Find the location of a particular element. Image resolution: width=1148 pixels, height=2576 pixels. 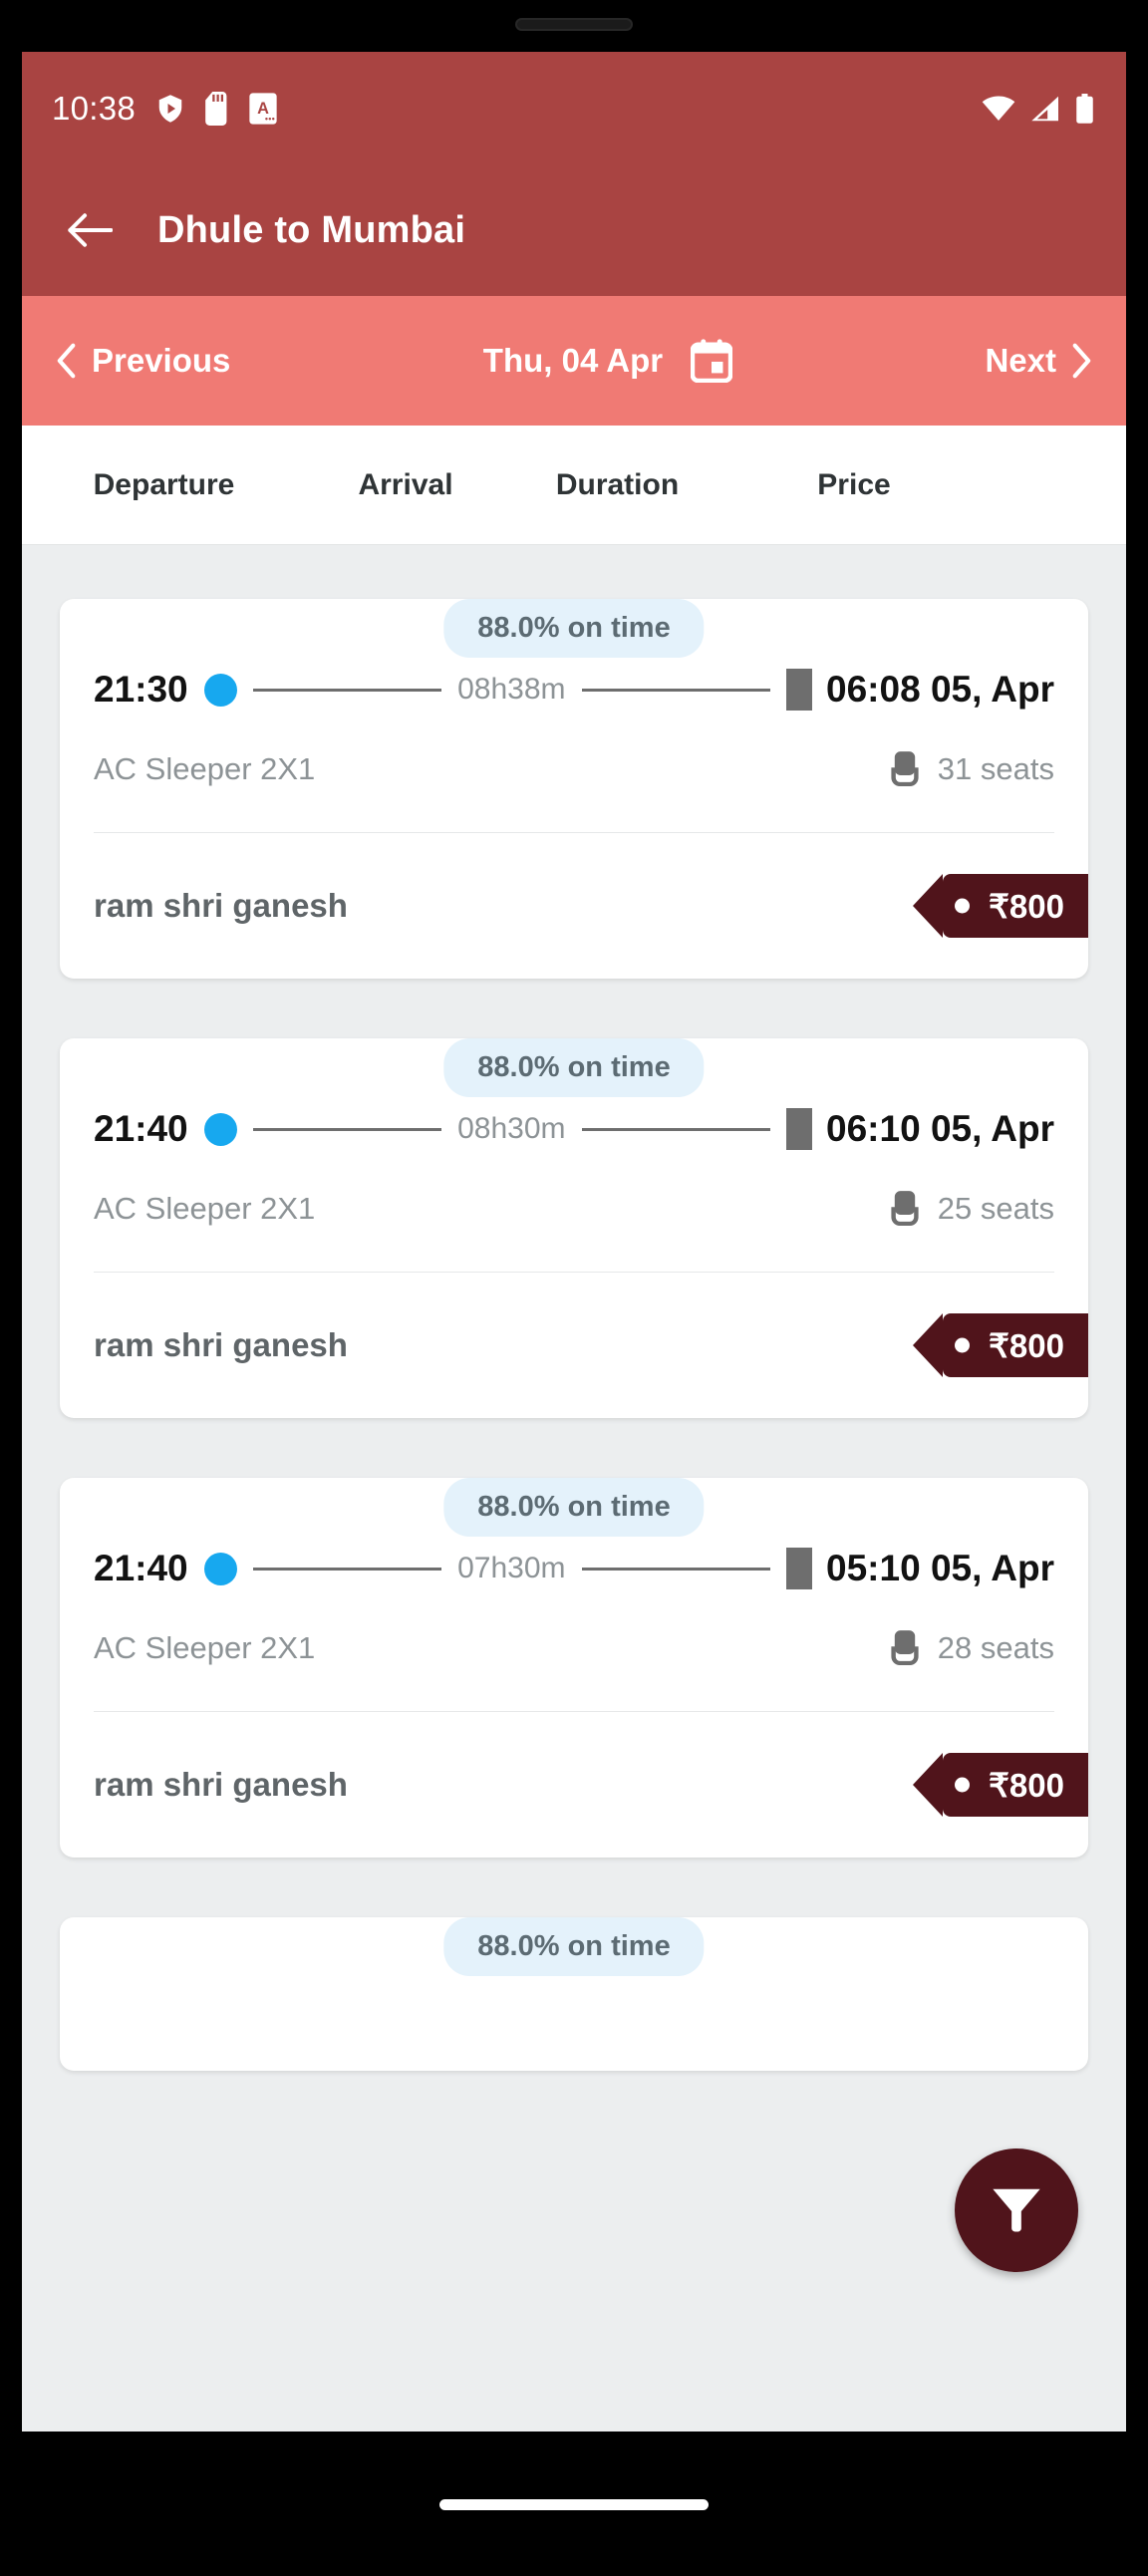

column-headers: Departure Arrival Duration Price is located at coordinates (574, 485).